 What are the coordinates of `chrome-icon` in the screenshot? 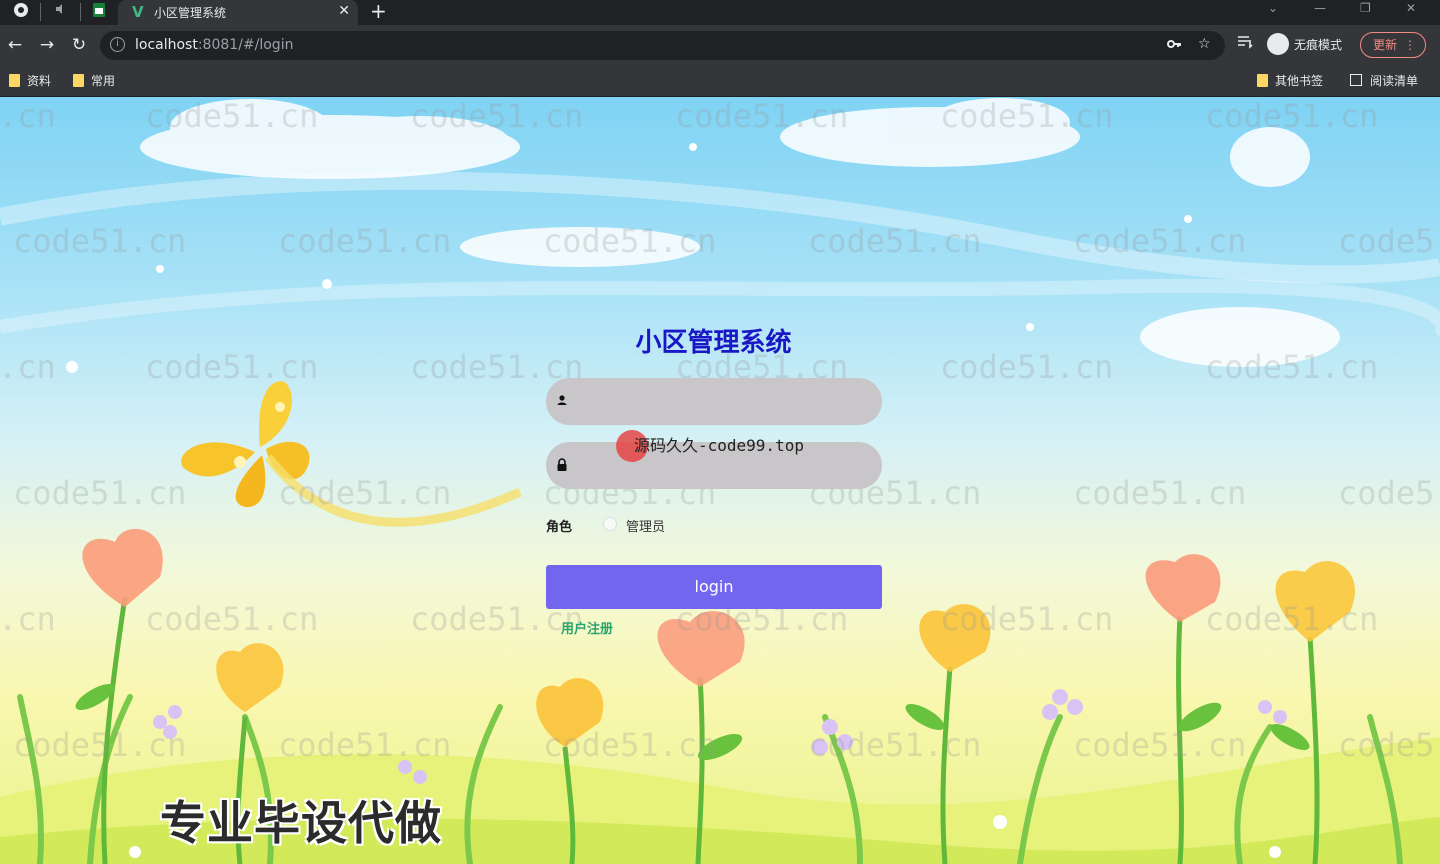 It's located at (21, 12).